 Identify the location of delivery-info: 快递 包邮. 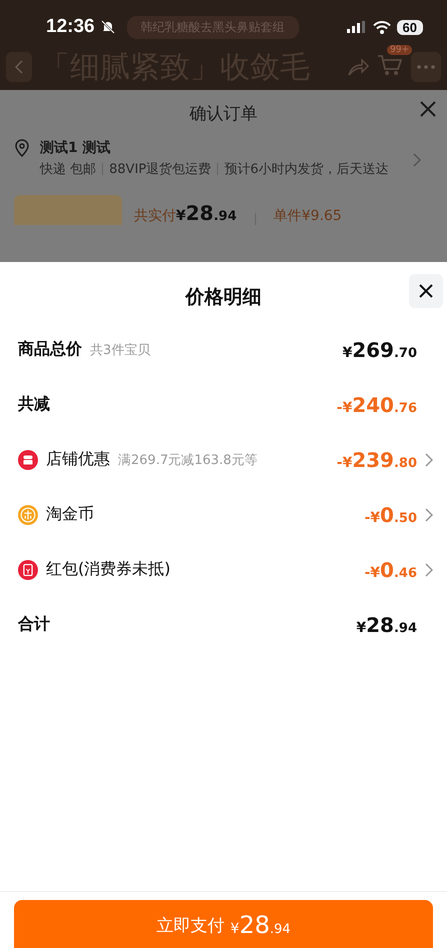
(68, 169).